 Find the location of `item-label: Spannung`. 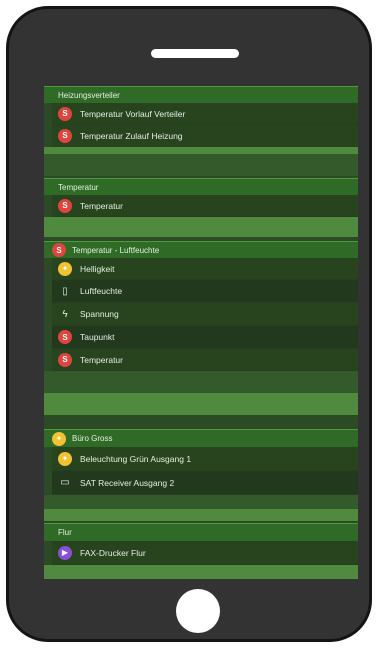

item-label: Spannung is located at coordinates (99, 314).